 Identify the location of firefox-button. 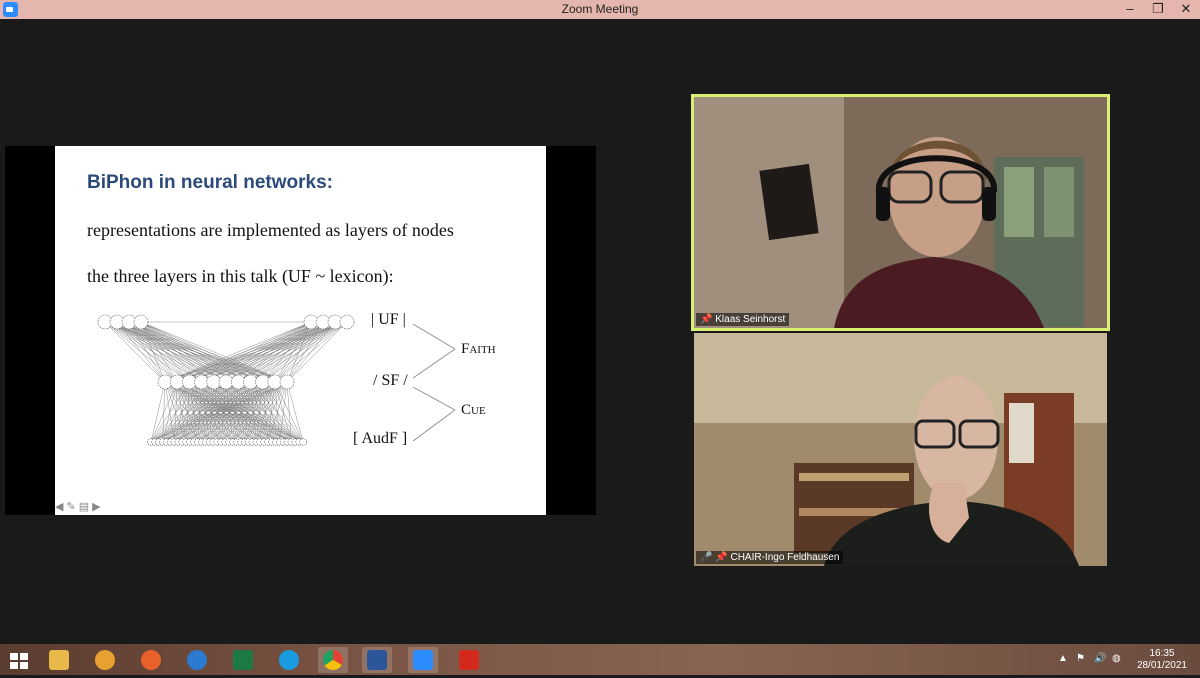
(151, 660).